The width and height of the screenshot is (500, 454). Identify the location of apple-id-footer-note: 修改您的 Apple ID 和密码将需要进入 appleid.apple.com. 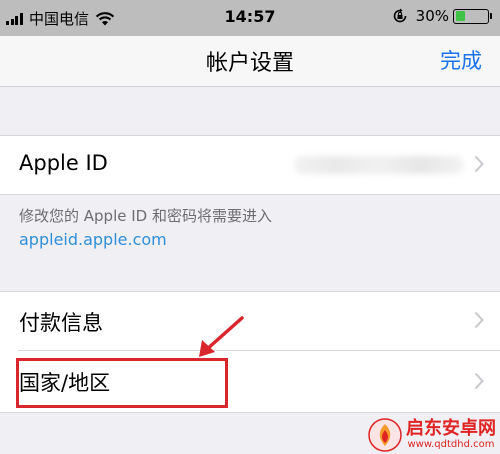
(254, 228).